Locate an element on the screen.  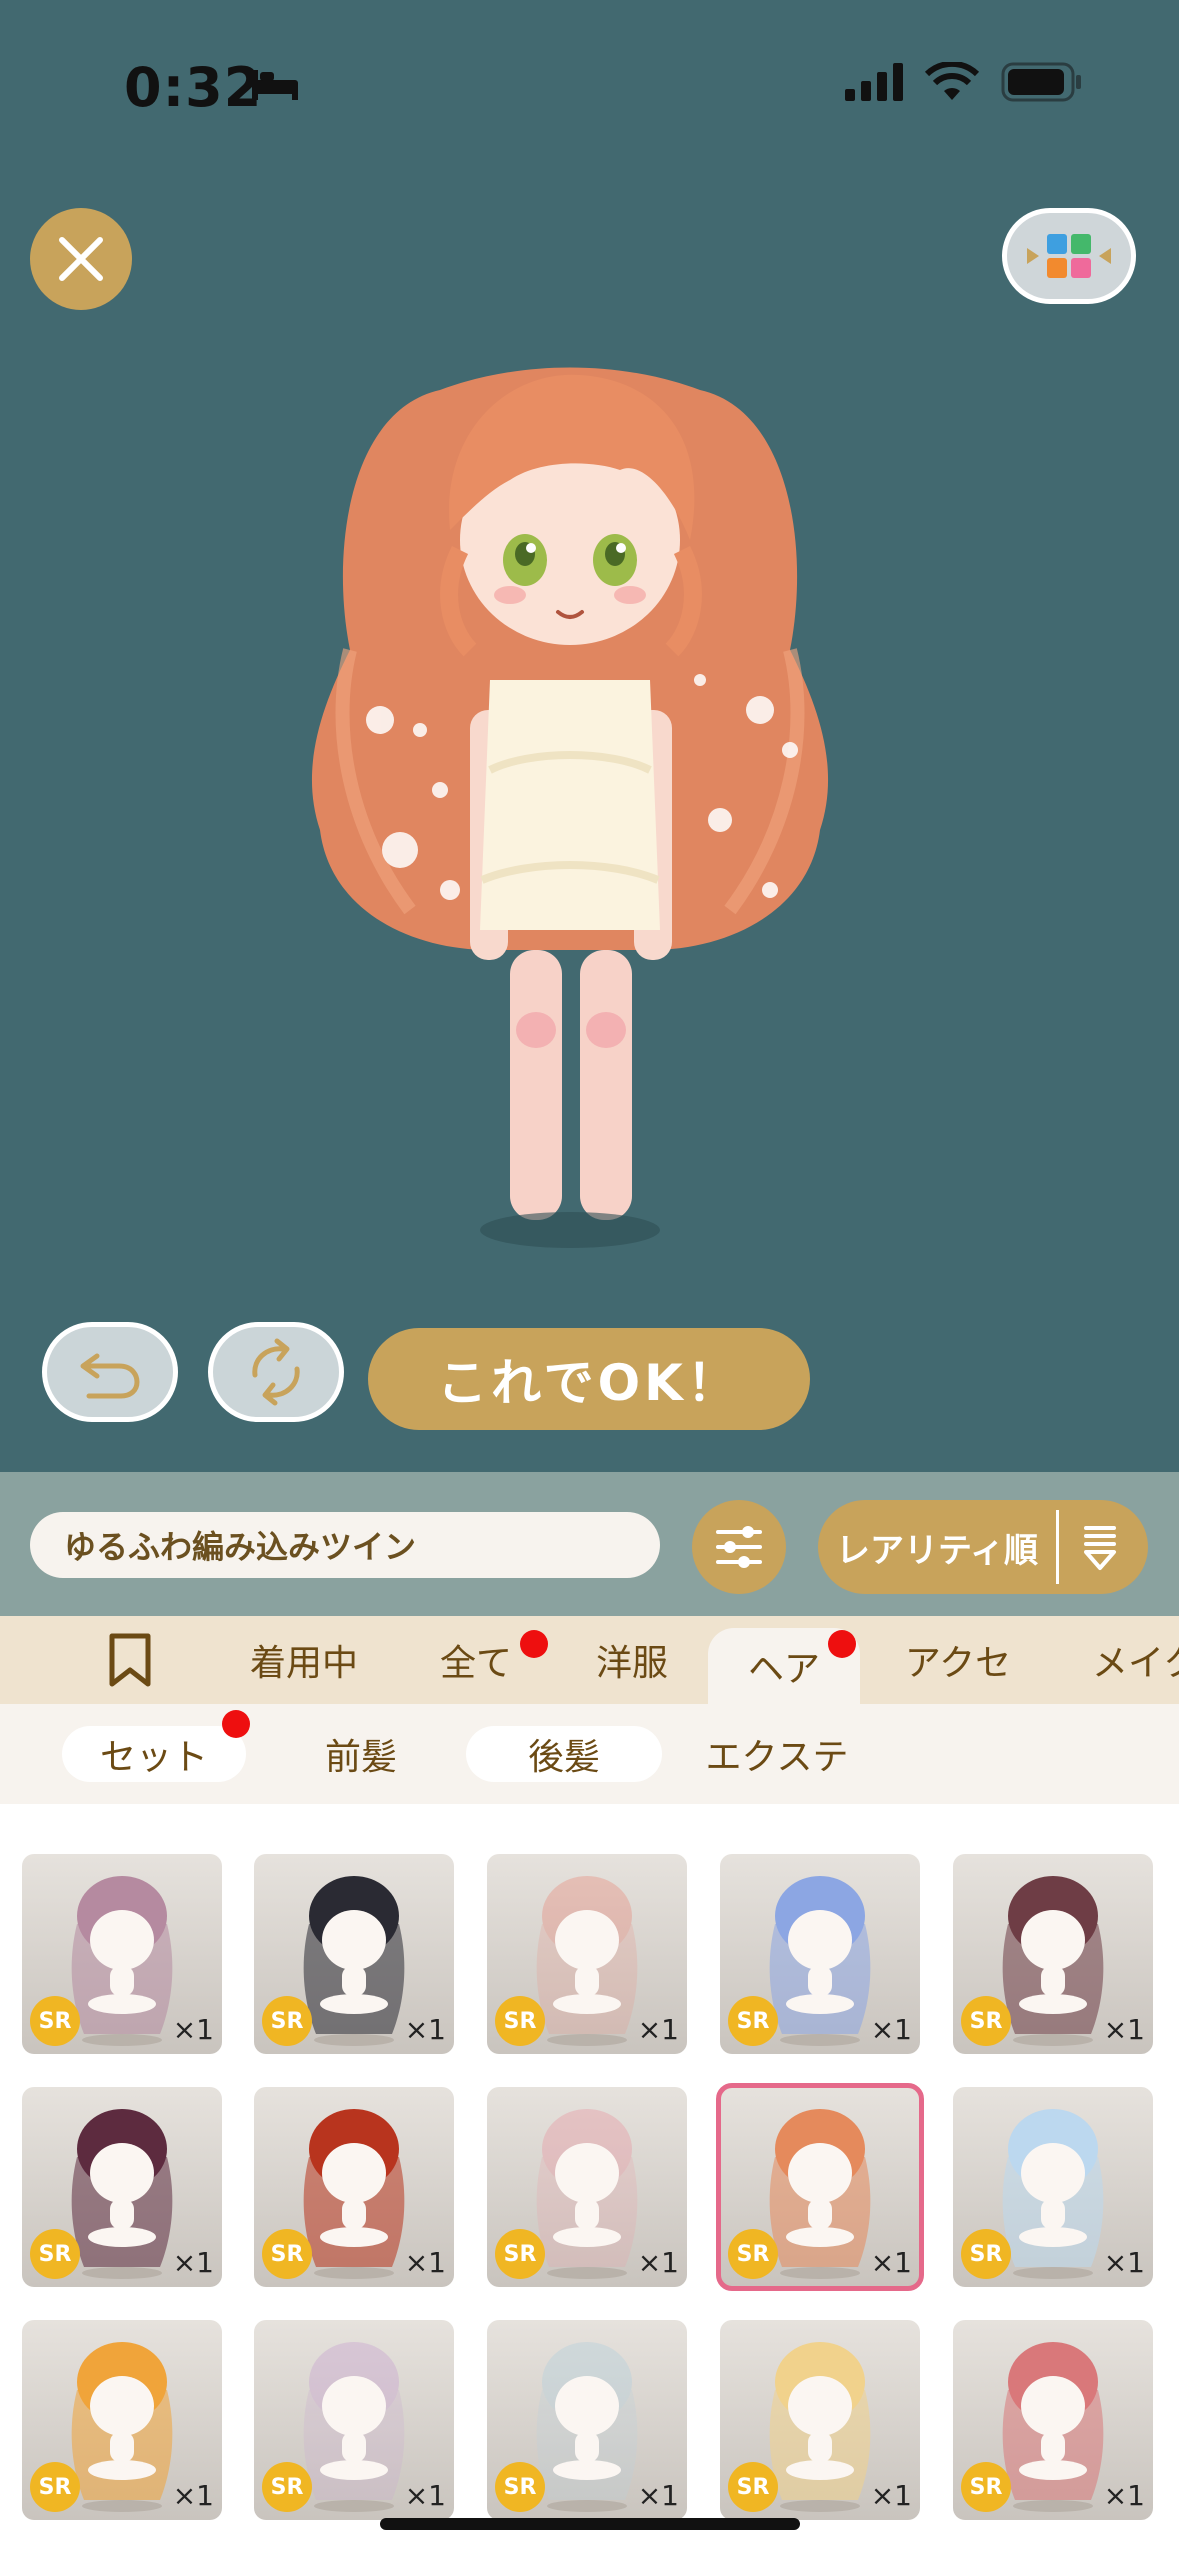
wifi-icon is located at coordinates (952, 81).